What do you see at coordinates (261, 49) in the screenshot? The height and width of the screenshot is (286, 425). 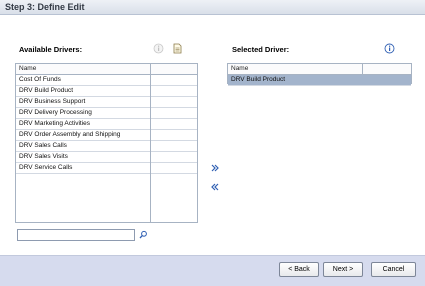 I see `selected-driver-title: Selected Driver:` at bounding box center [261, 49].